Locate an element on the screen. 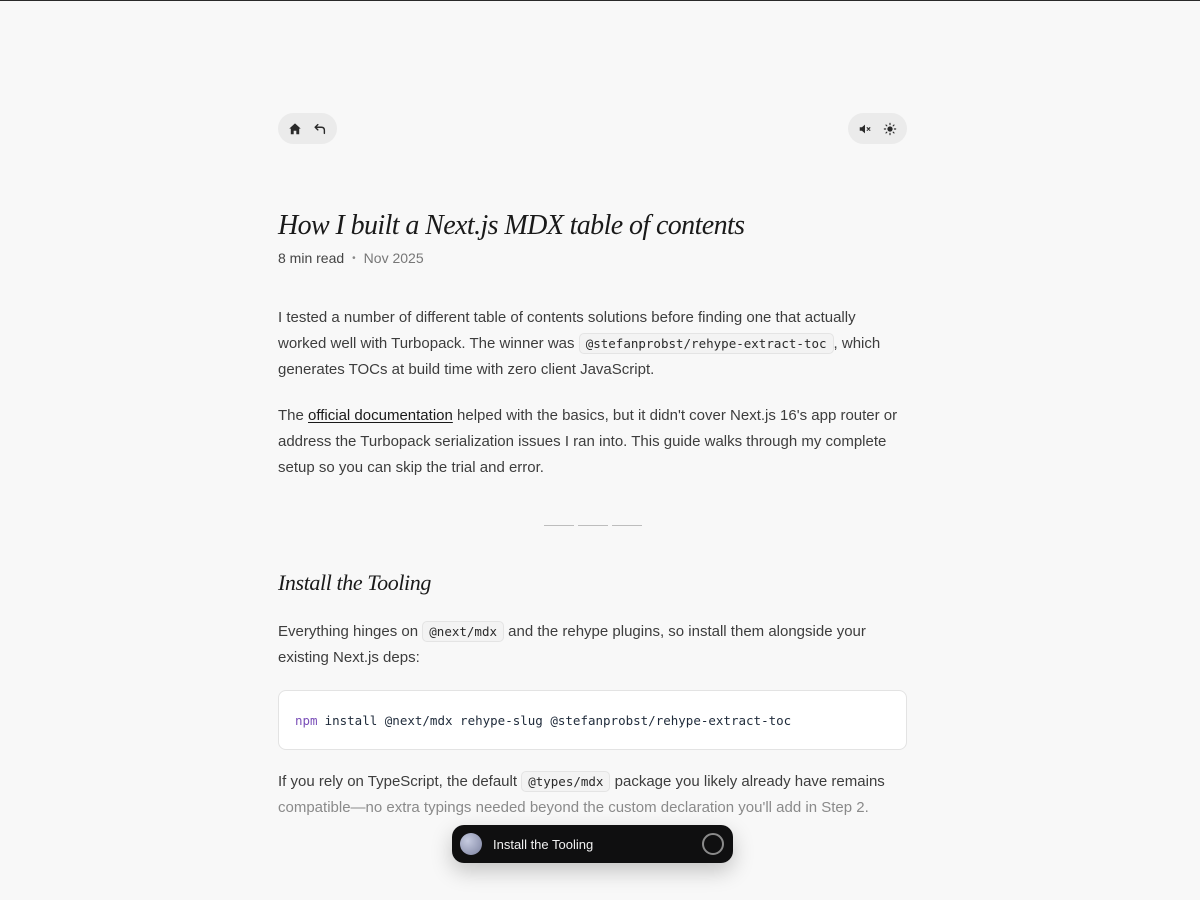  section-heading: Install the Tooling is located at coordinates (354, 582).